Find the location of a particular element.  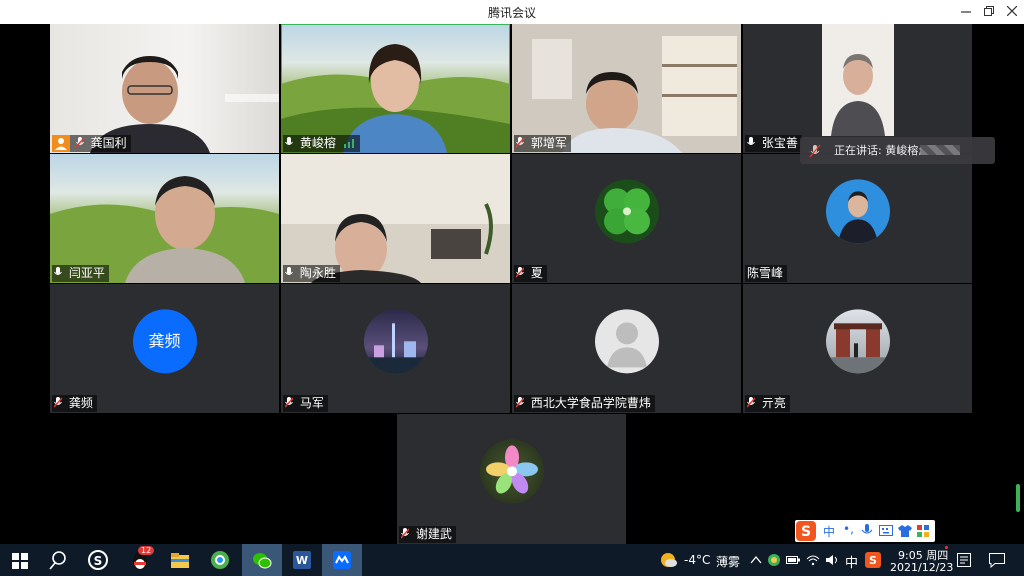

scroll-handle is located at coordinates (1018, 498).